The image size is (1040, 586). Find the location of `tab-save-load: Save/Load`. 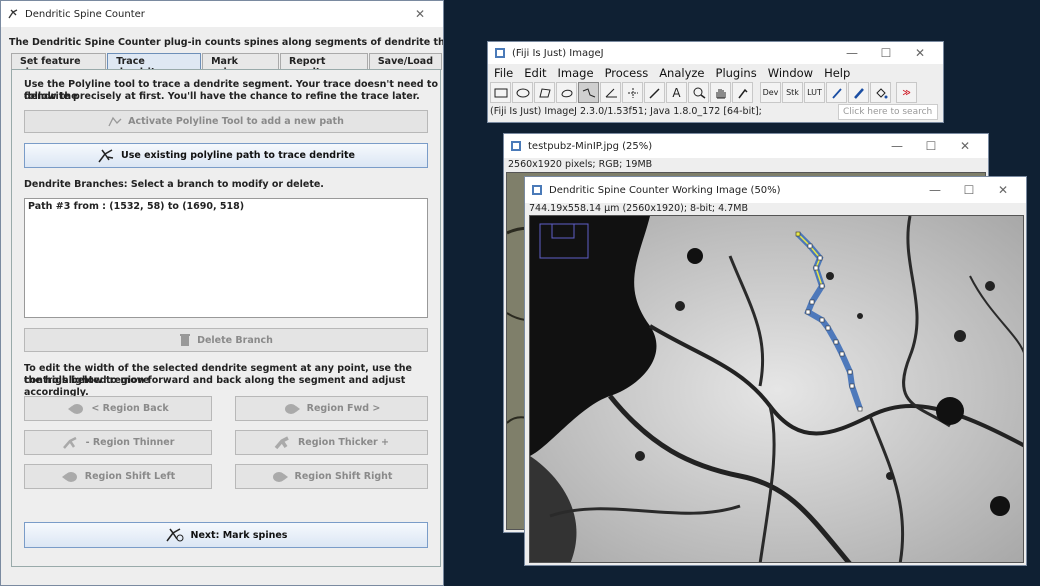

tab-save-load: Save/Load is located at coordinates (405, 61).